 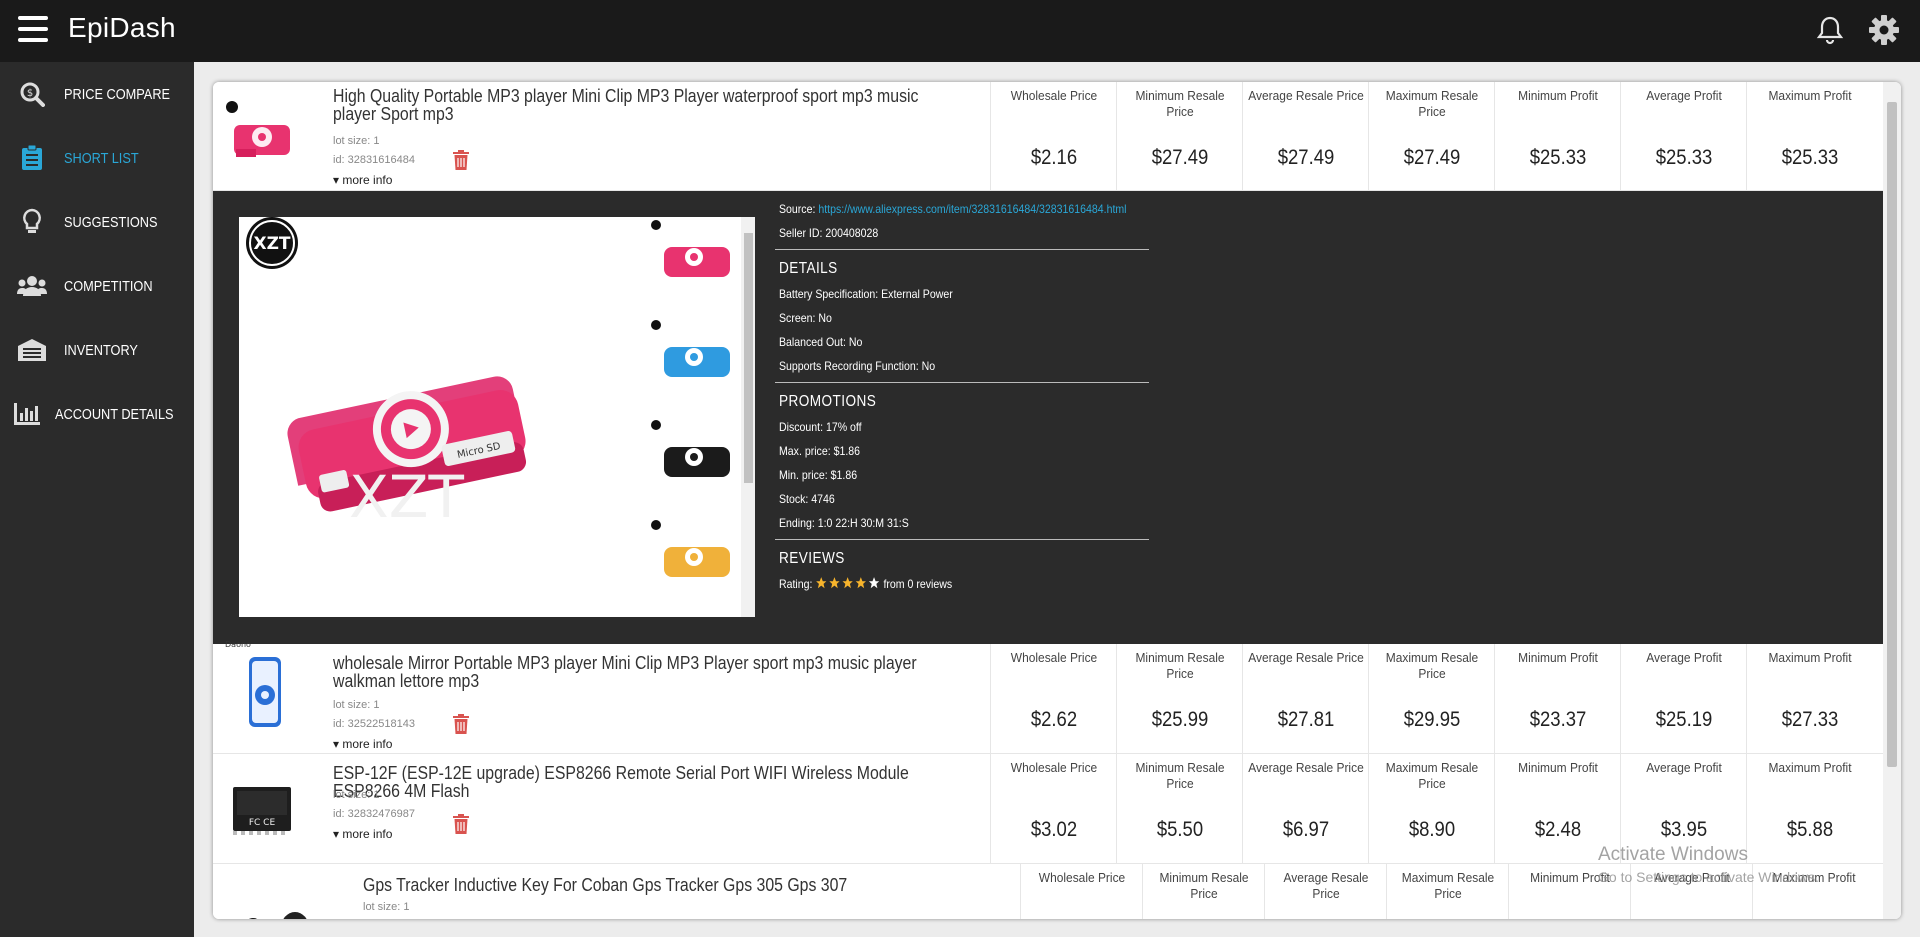 I want to click on image-gallery: XZT Micro SD XZT, so click(x=497, y=417).